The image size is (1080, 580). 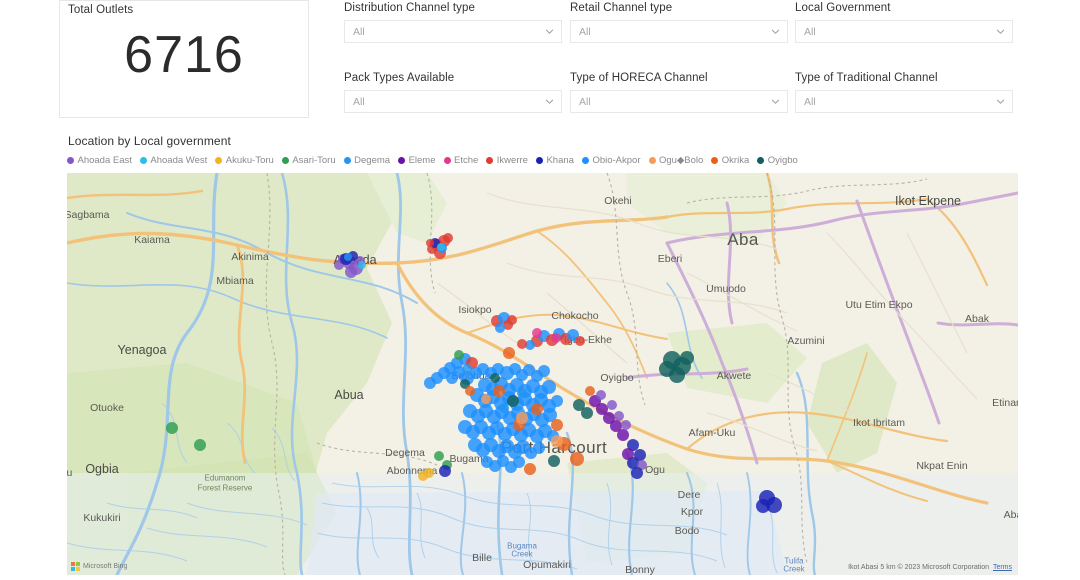 I want to click on legend-item: Asari-Toru, so click(x=308, y=160).